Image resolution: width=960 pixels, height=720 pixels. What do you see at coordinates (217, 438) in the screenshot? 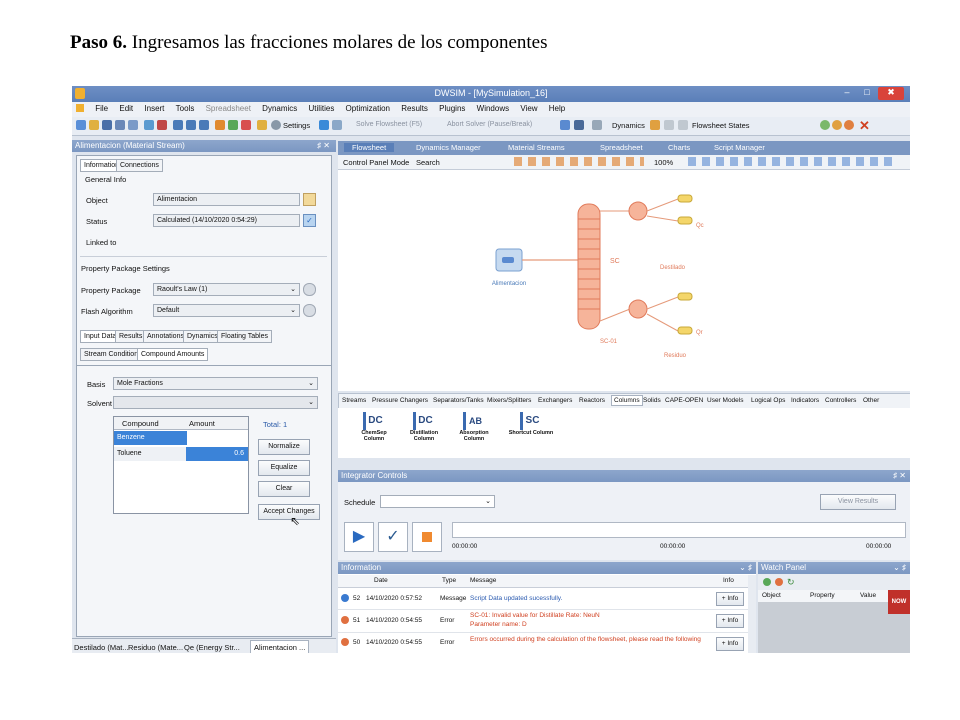
I see `amount-cell` at bounding box center [217, 438].